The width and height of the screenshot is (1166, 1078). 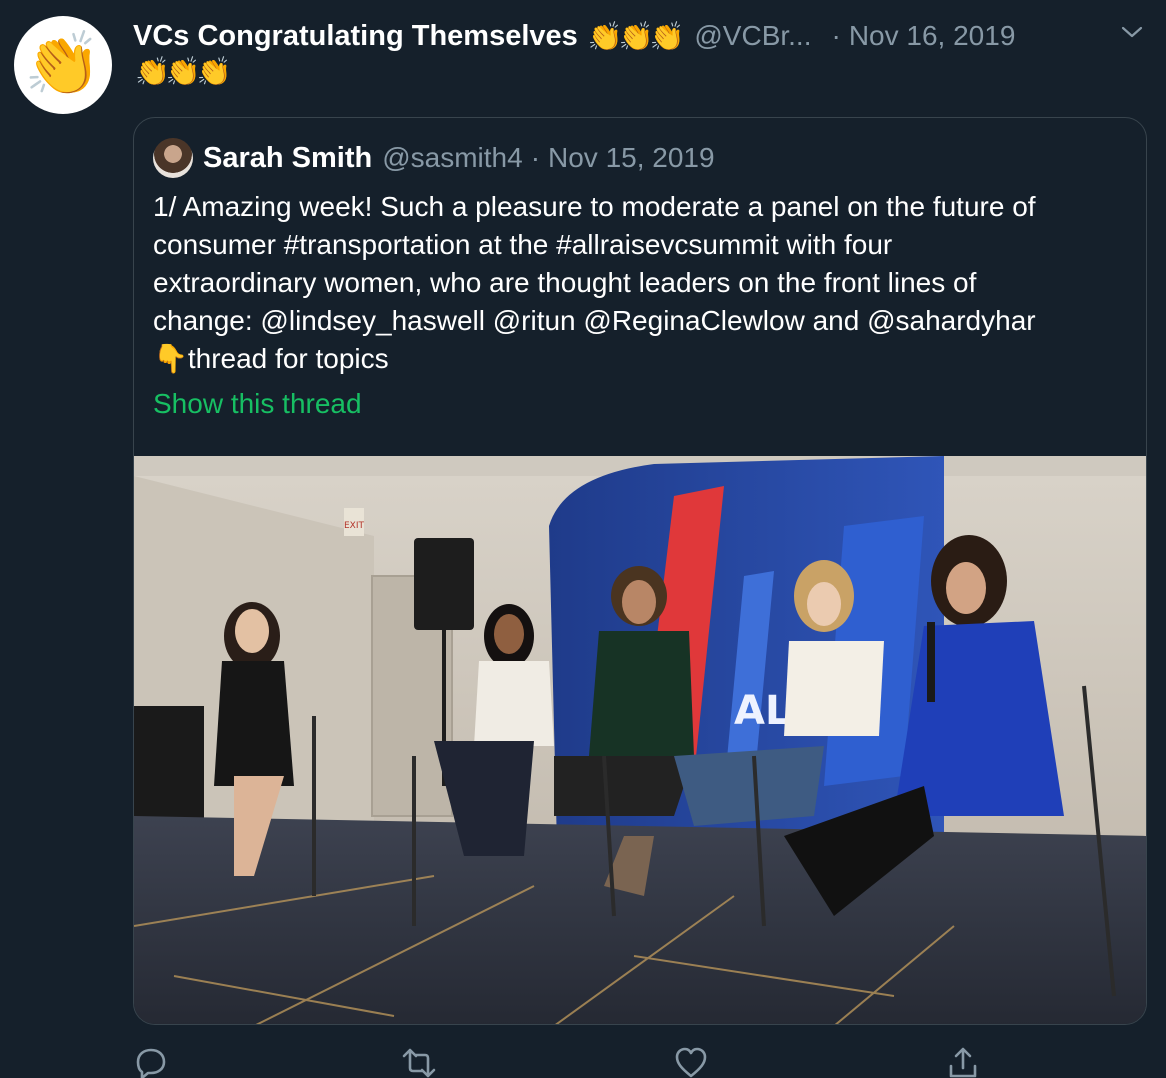 I want to click on share-icon, so click(x=963, y=1062).